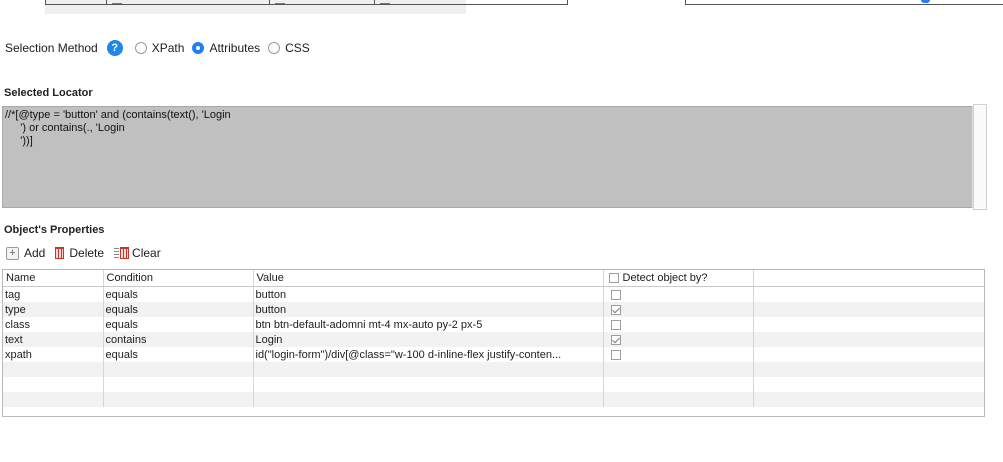 The image size is (1003, 462). I want to click on plus-icon: +, so click(12, 253).